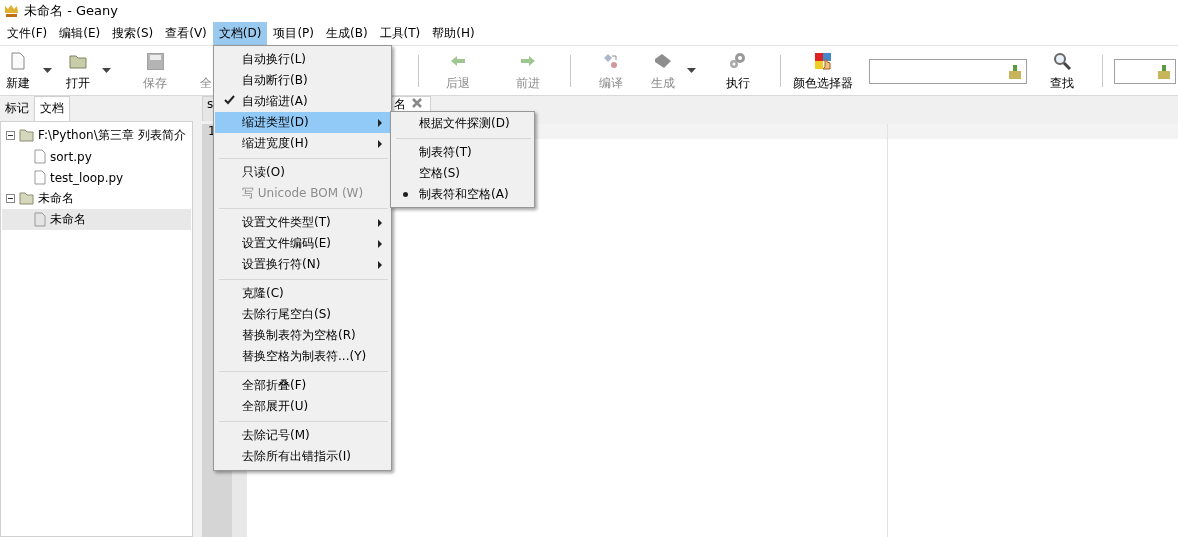 Image resolution: width=1178 pixels, height=537 pixels. Describe the element at coordinates (400, 33) in the screenshot. I see `menu-item: 工具(T)` at that location.